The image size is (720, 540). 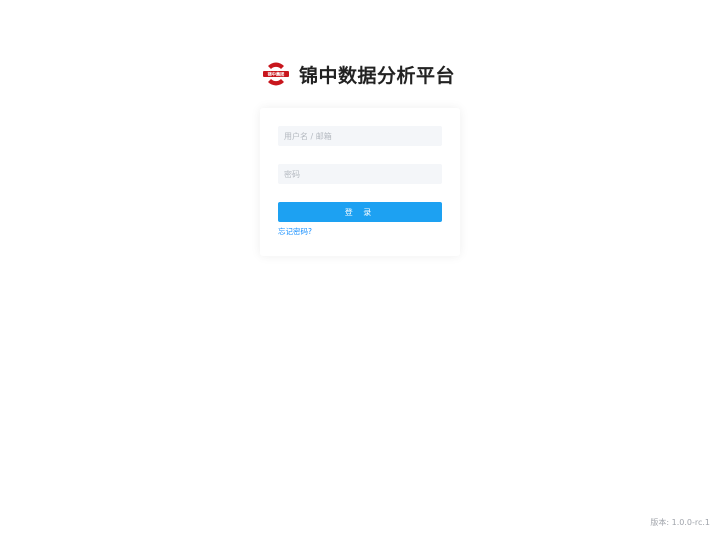 I want to click on login-card: 登 录 忘记密码?, so click(x=360, y=182).